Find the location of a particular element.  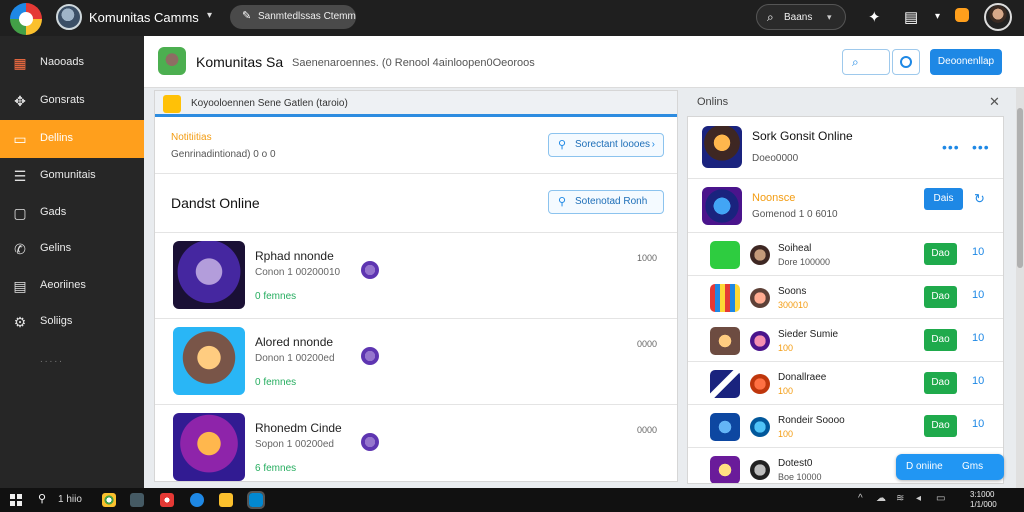

scrollbar is located at coordinates (1020, 288).